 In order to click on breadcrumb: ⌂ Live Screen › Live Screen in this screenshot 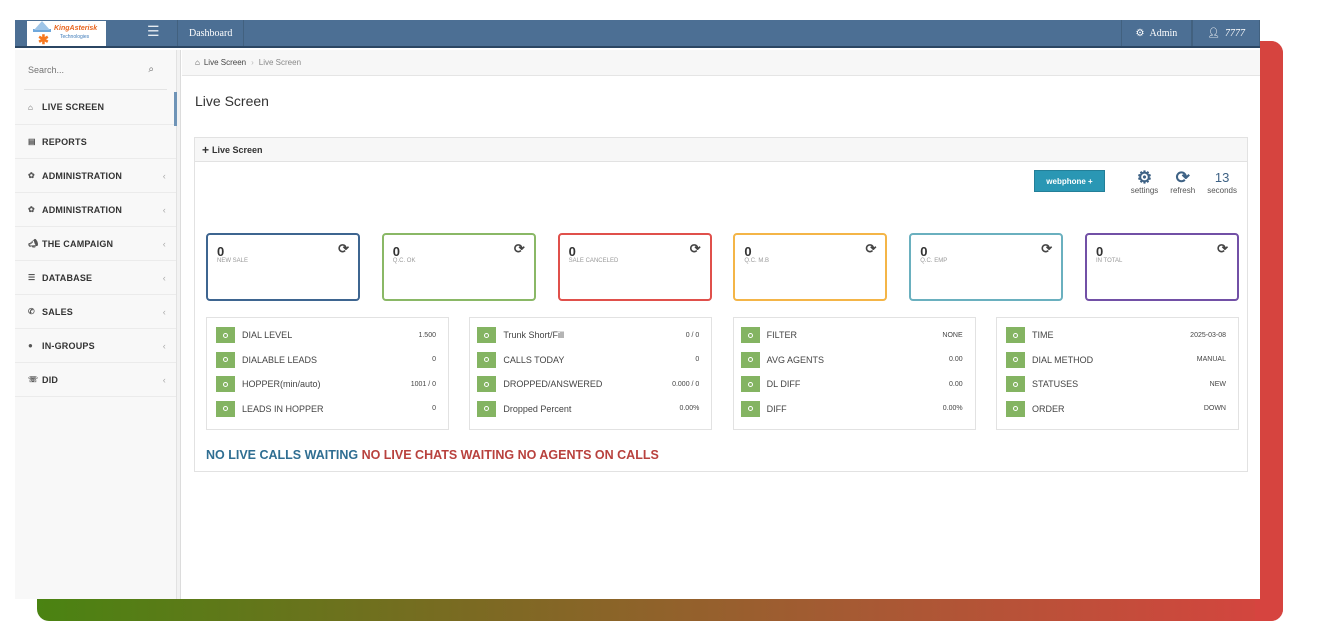, I will do `click(721, 63)`.